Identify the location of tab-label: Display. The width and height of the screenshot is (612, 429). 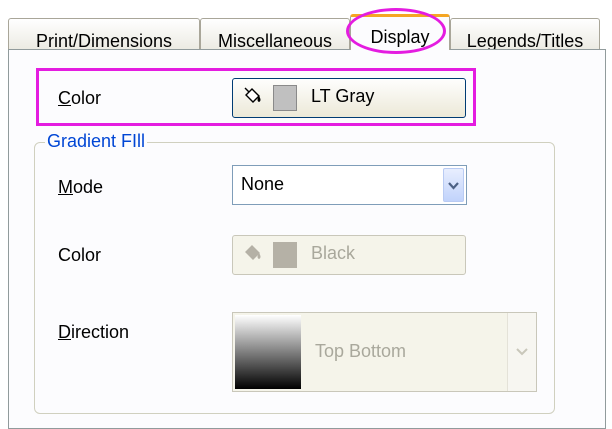
(400, 37).